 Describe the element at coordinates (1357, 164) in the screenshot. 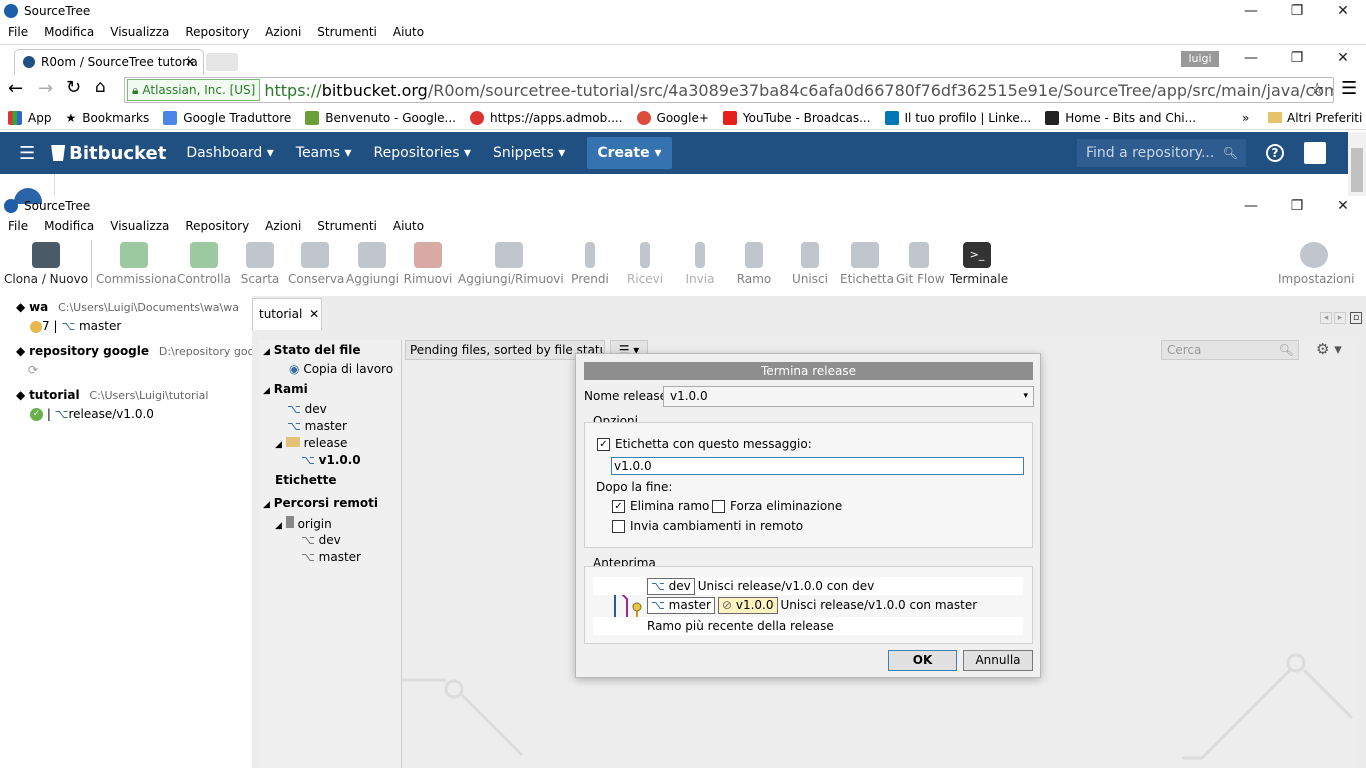

I see `browser-scrollbar` at that location.